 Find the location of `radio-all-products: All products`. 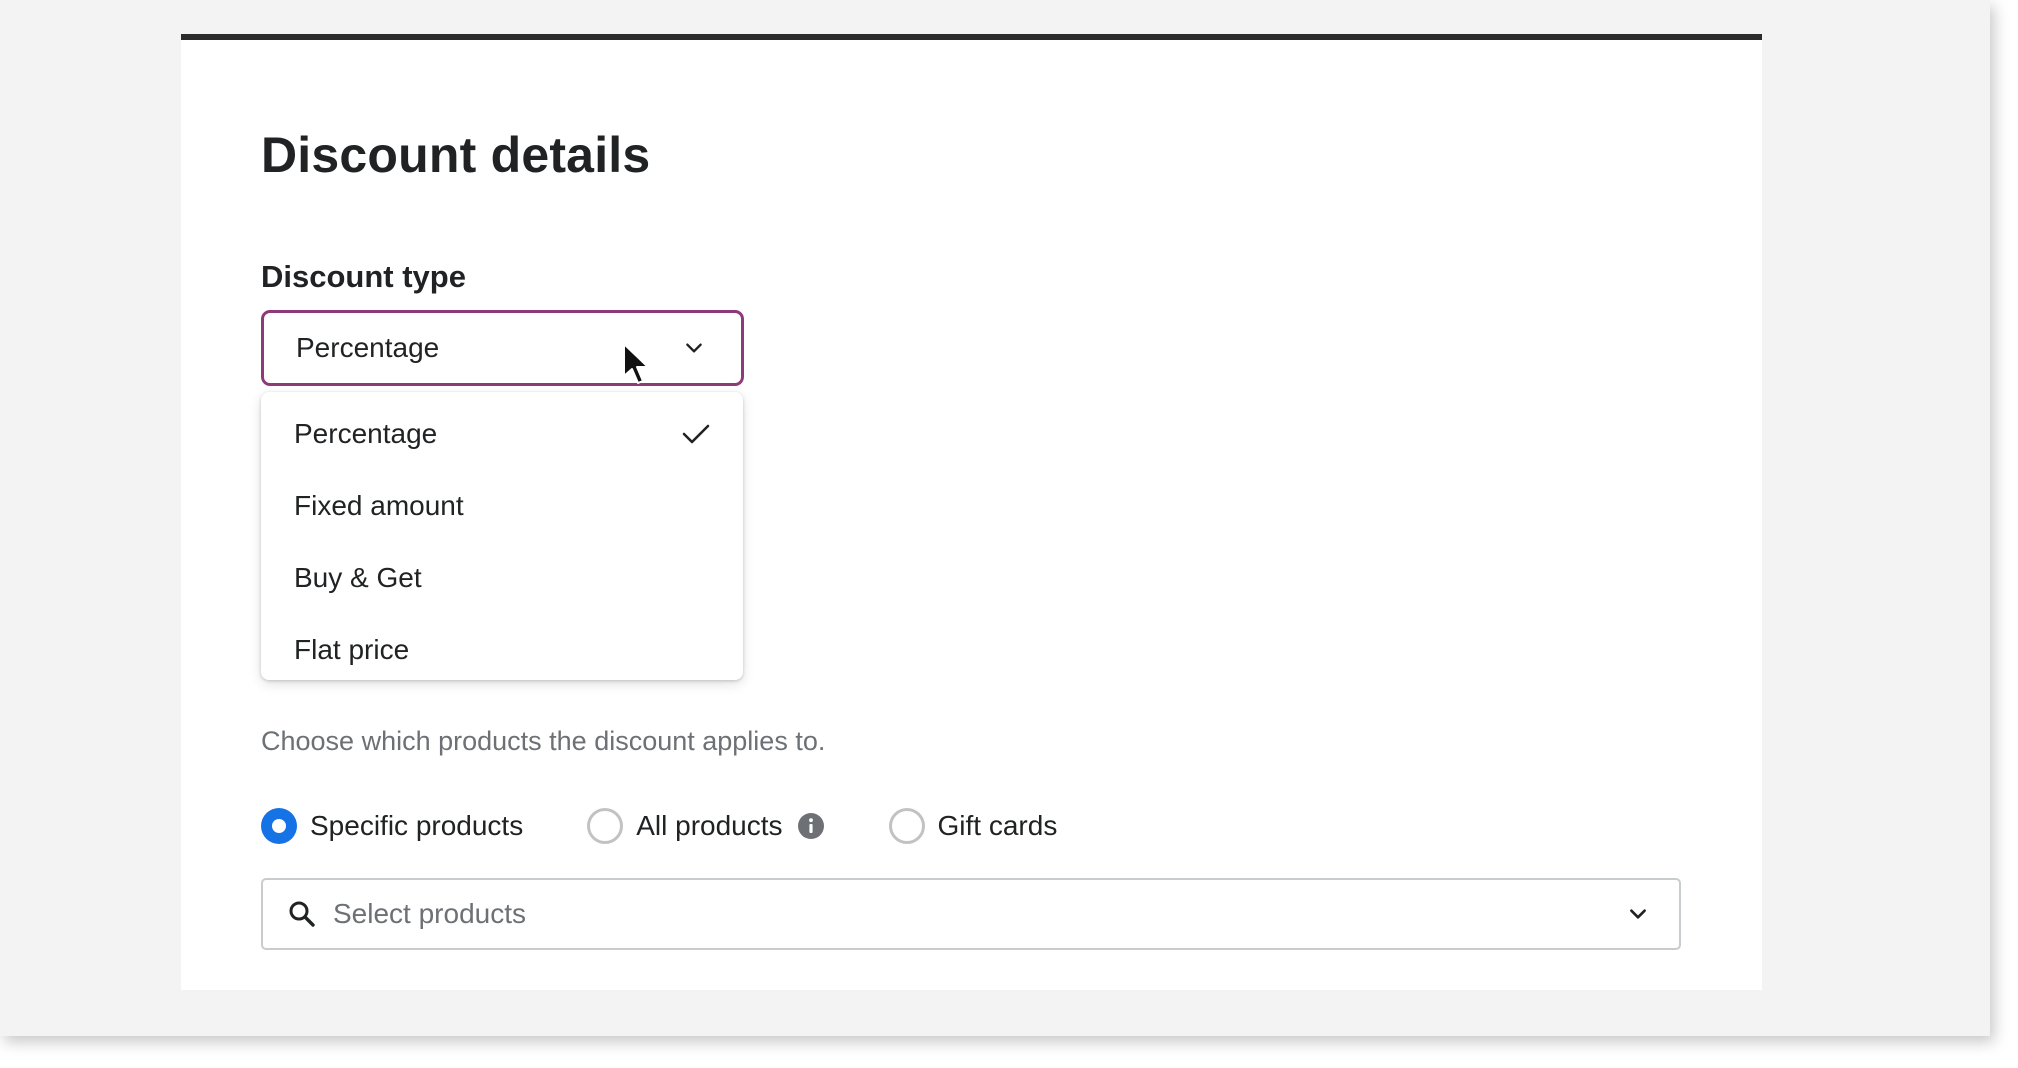

radio-all-products: All products is located at coordinates (705, 826).